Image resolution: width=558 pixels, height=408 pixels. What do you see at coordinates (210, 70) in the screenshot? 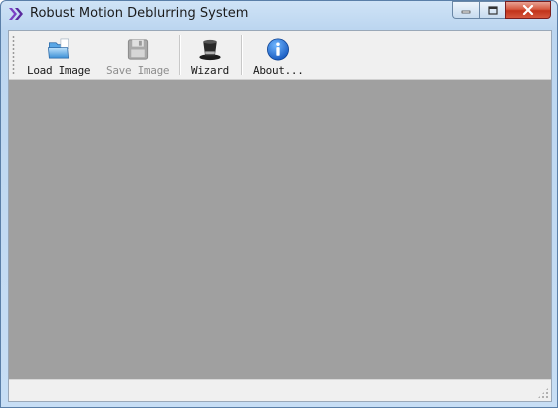
I see `wizard-label: Wizard` at bounding box center [210, 70].